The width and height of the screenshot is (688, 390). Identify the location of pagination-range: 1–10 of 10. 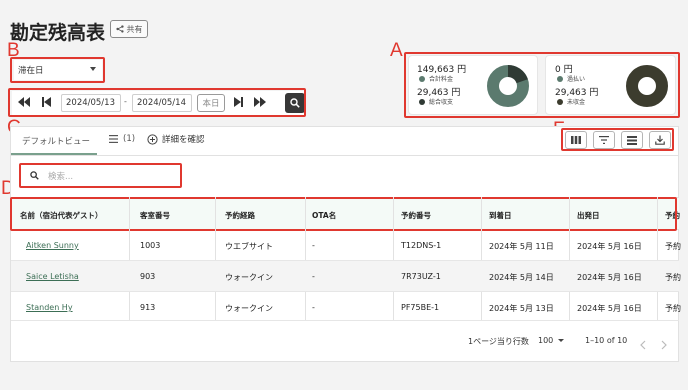
(606, 340).